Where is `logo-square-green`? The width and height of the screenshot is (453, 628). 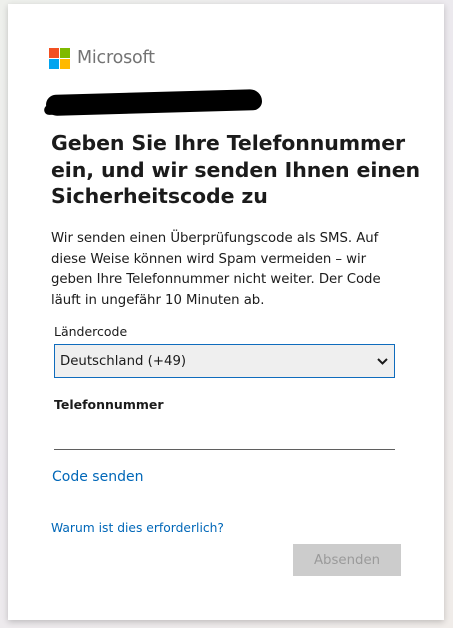
logo-square-green is located at coordinates (65, 53).